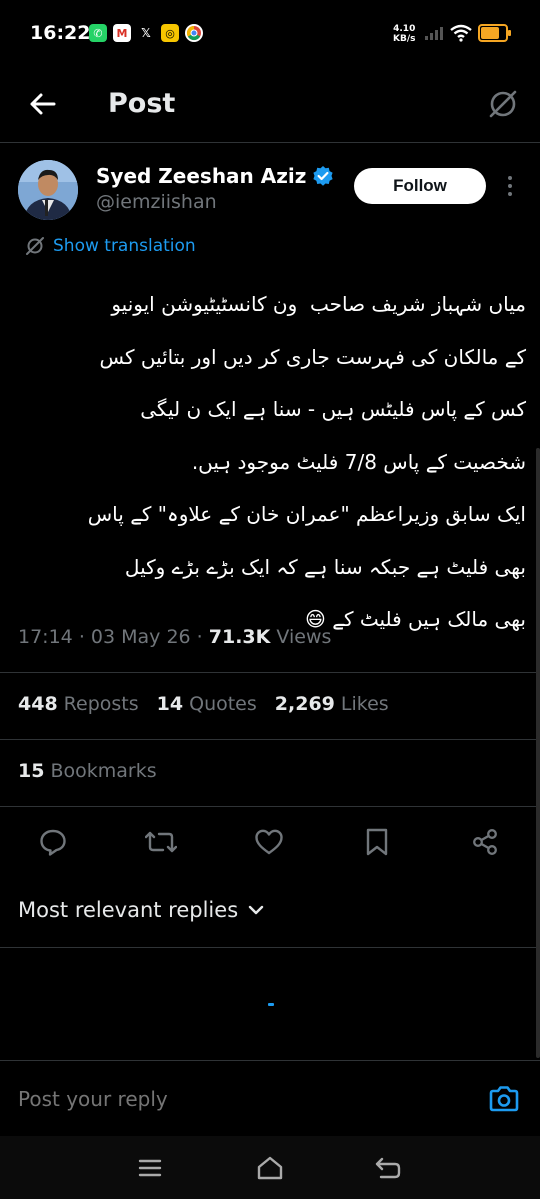 This screenshot has width=540, height=1199. I want to click on home-icon, so click(270, 1168).